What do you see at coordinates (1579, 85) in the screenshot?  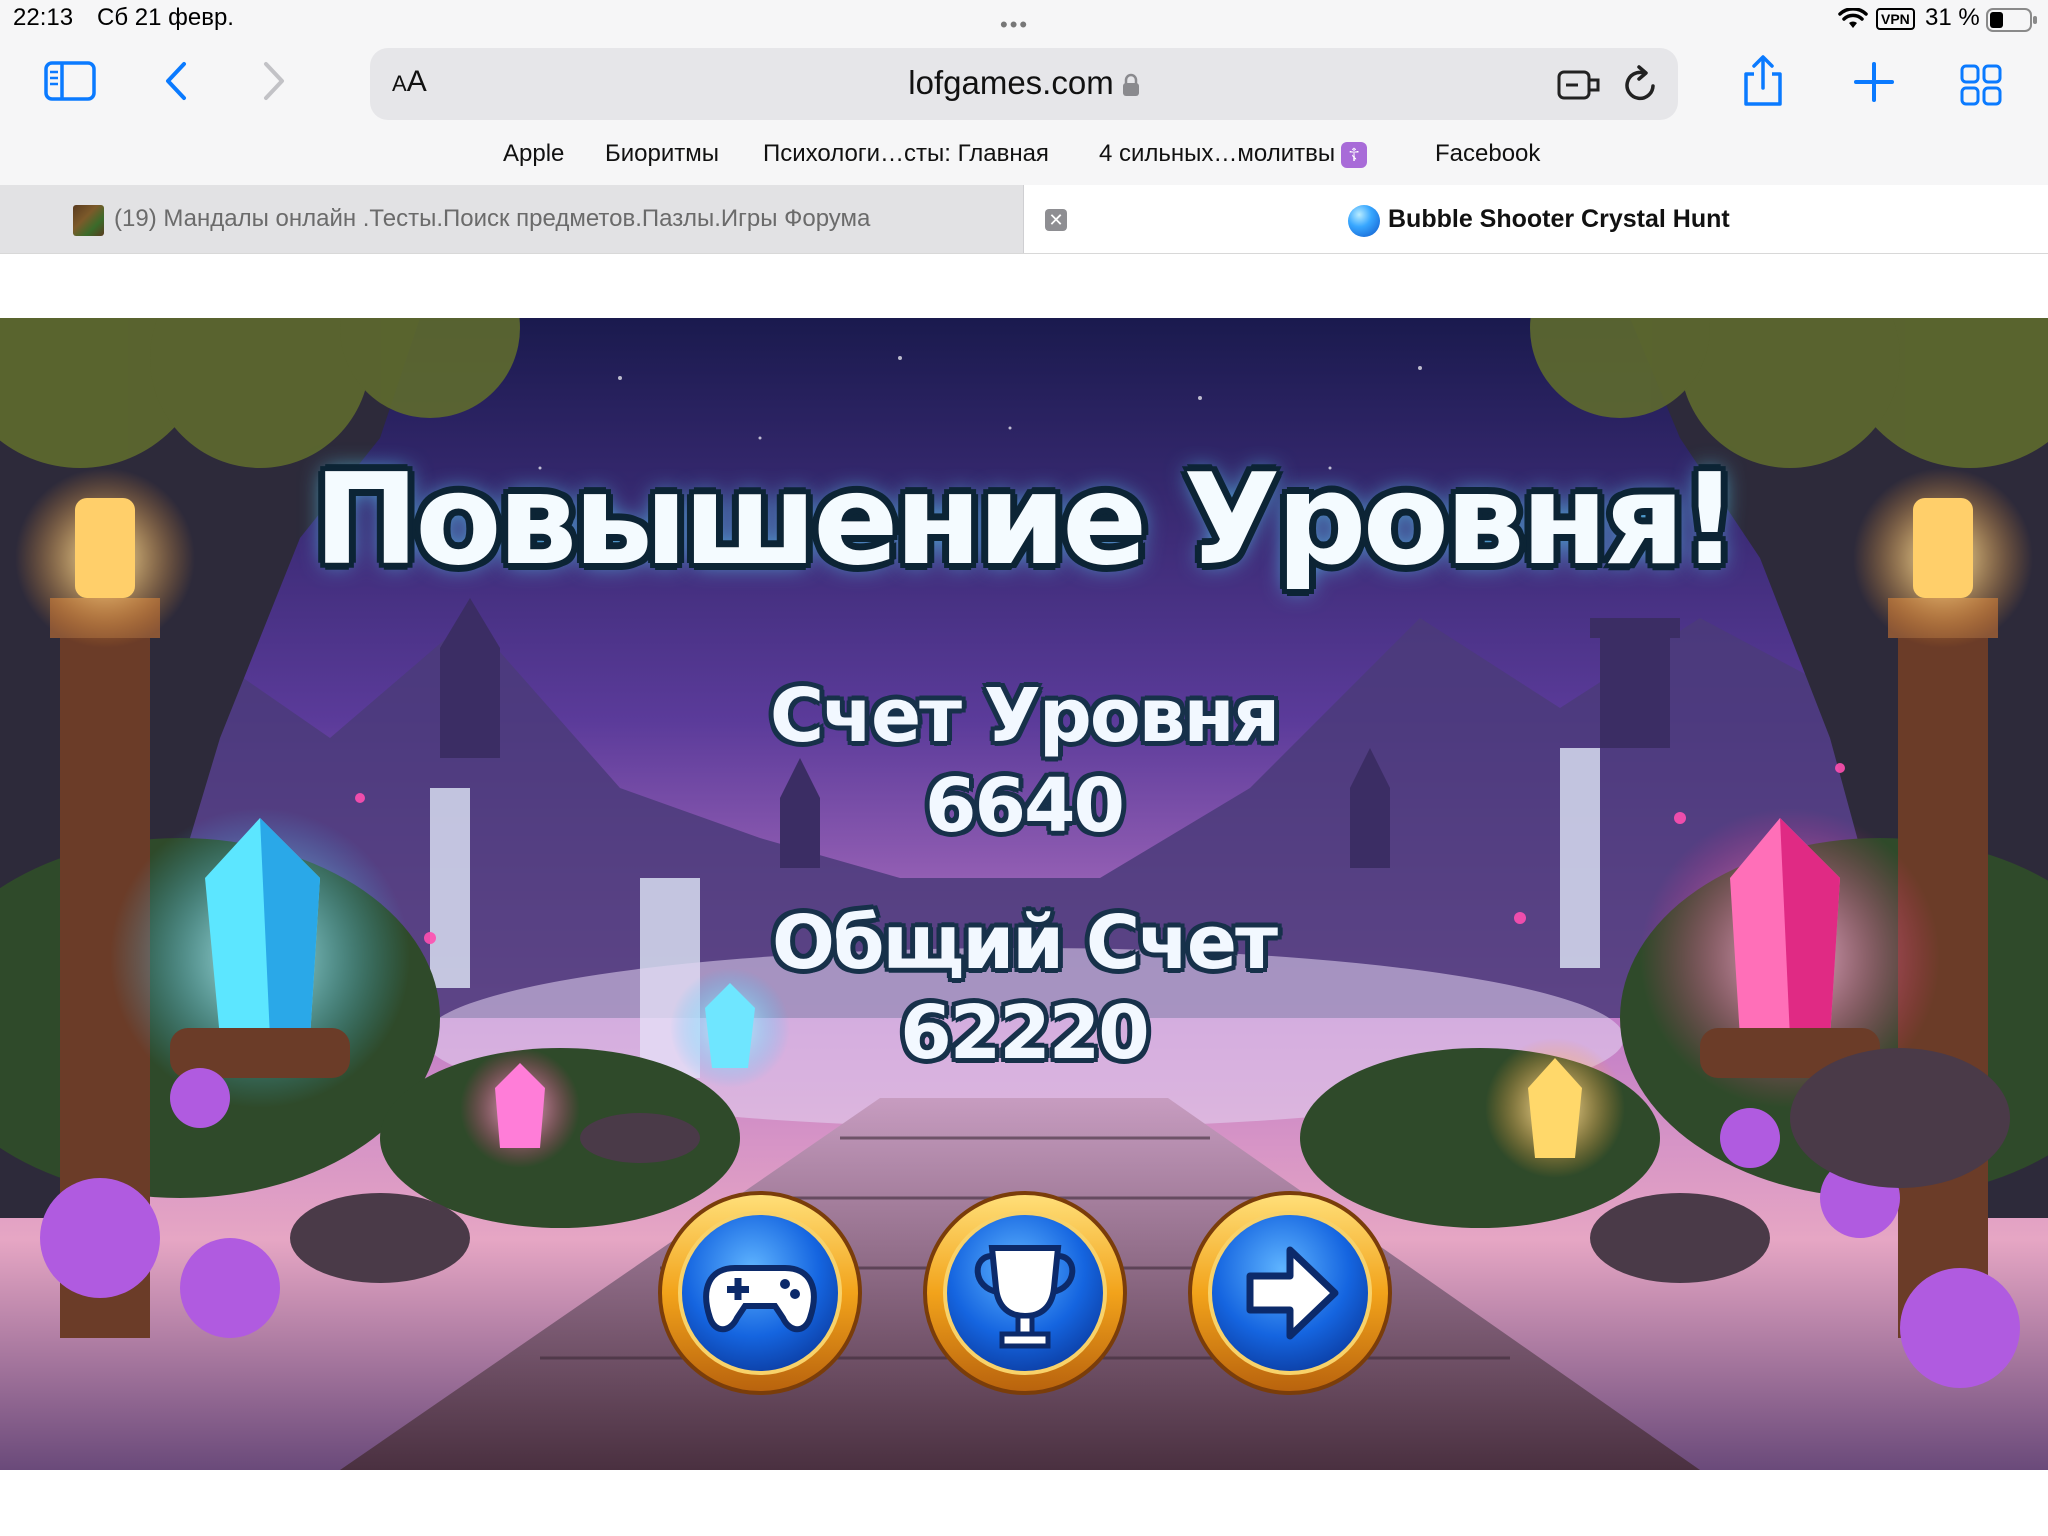 I see `picture-in-picture-icon` at bounding box center [1579, 85].